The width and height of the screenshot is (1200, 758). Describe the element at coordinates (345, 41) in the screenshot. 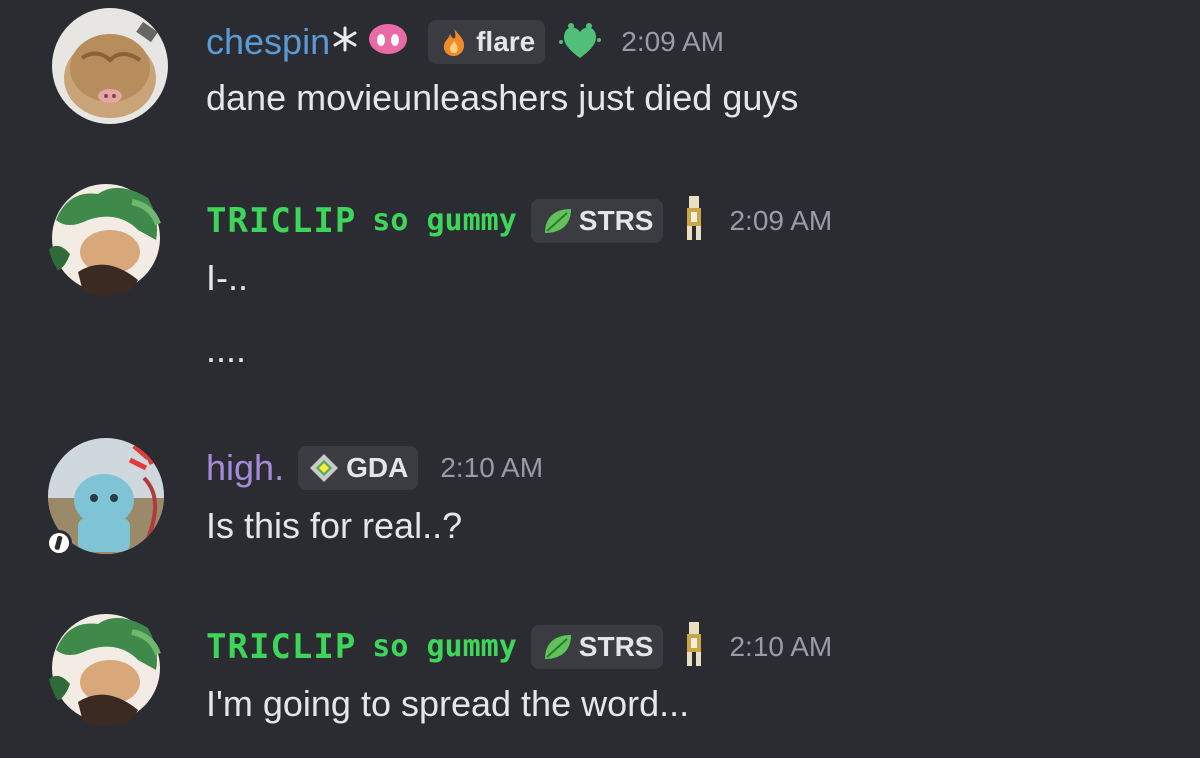

I see `snowflake-icon` at that location.